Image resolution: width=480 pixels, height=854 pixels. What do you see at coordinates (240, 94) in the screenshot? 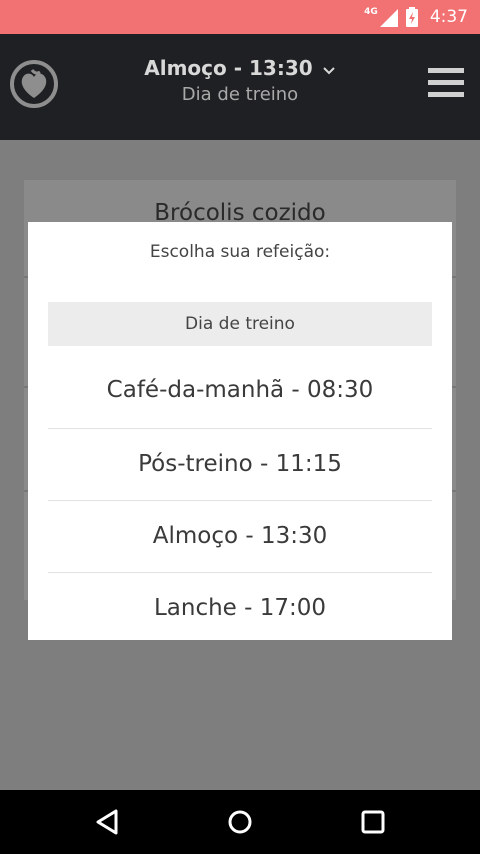
I see `page-subtitle: Dia de treino` at bounding box center [240, 94].